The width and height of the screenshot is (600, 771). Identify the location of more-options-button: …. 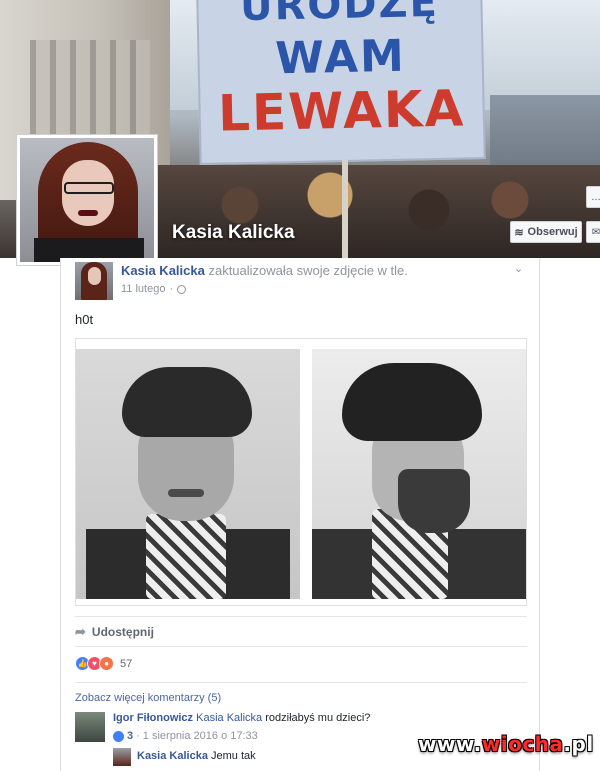
(593, 197).